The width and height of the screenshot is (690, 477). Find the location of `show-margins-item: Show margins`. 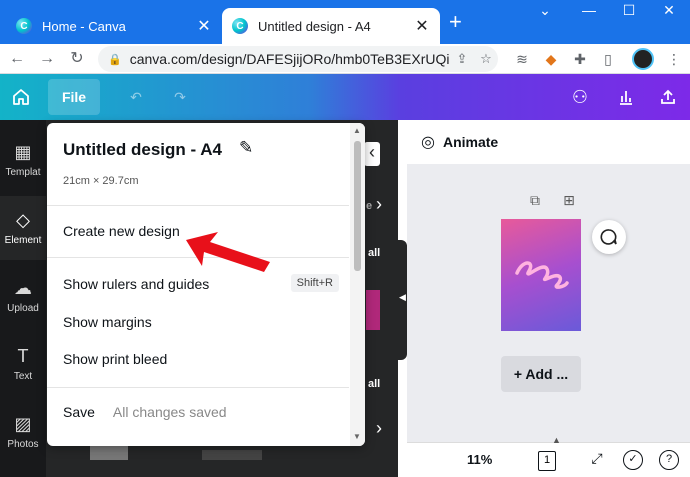

show-margins-item: Show margins is located at coordinates (198, 322).